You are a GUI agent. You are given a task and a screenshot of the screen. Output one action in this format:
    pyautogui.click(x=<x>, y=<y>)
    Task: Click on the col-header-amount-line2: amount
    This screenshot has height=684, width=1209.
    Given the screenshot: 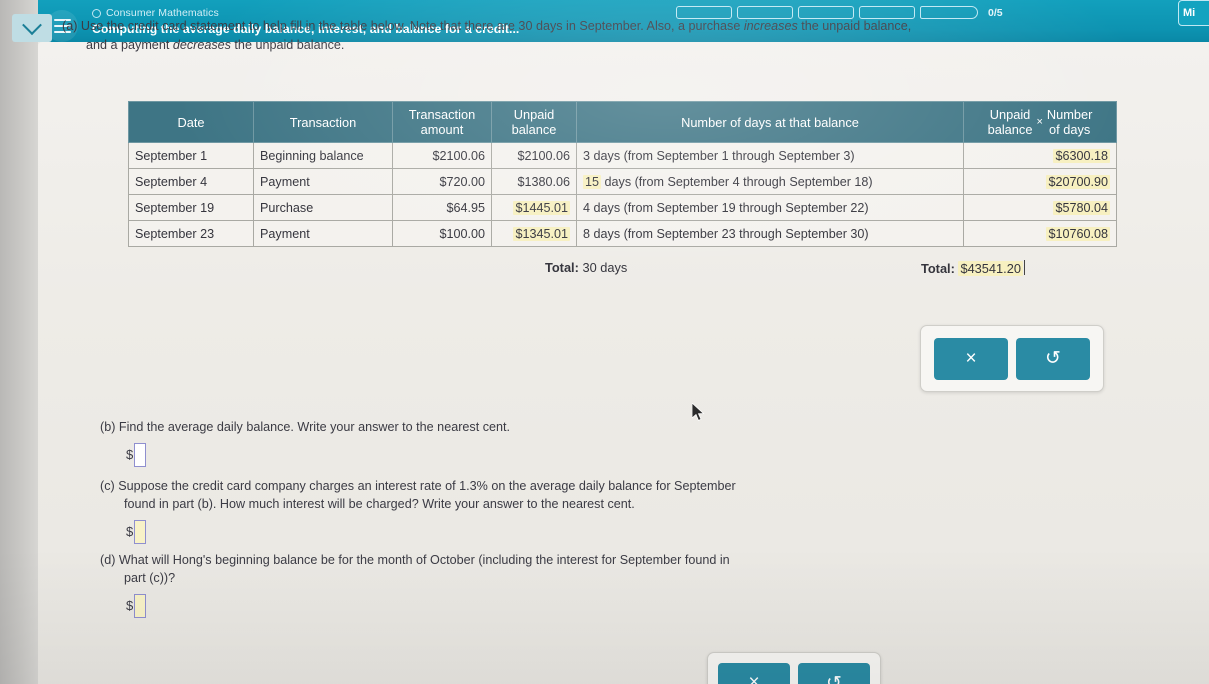 What is the action you would take?
    pyautogui.click(x=442, y=129)
    